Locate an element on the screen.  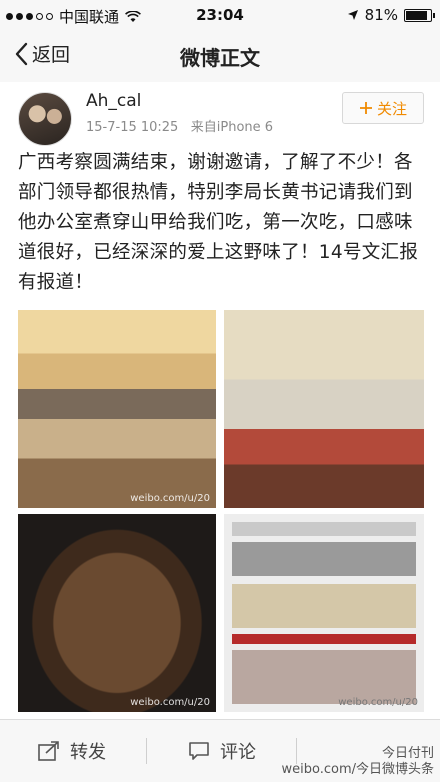
newspaper-meeting-photo is located at coordinates (324, 606).